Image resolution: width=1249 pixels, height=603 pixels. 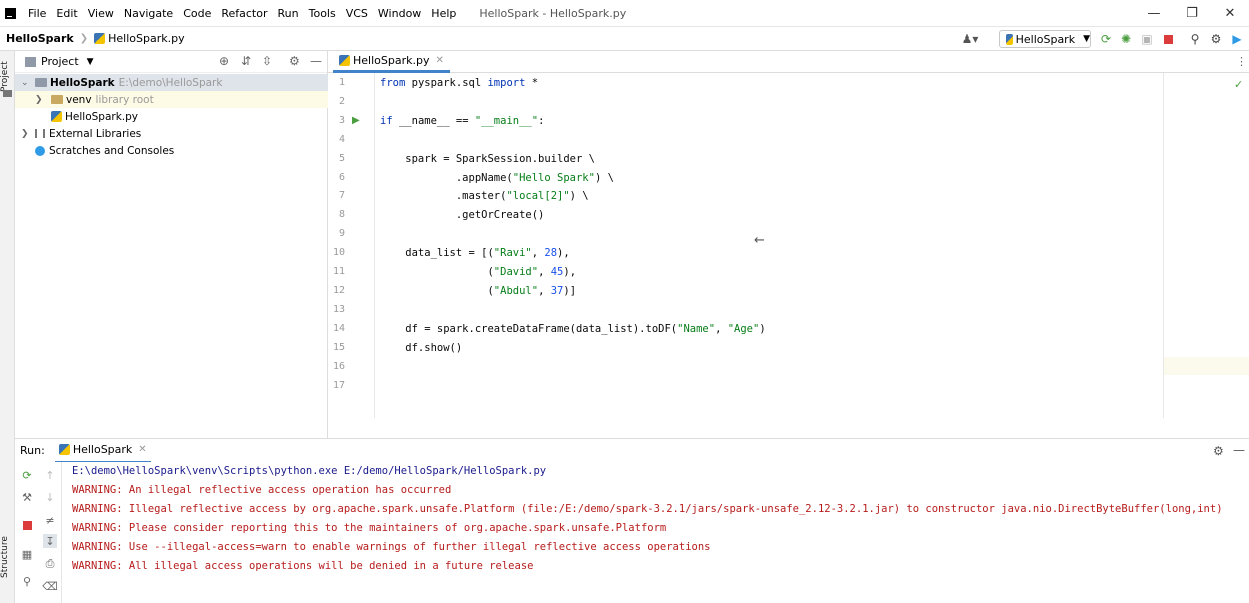 I want to click on python-file-icon, so click(x=64, y=449).